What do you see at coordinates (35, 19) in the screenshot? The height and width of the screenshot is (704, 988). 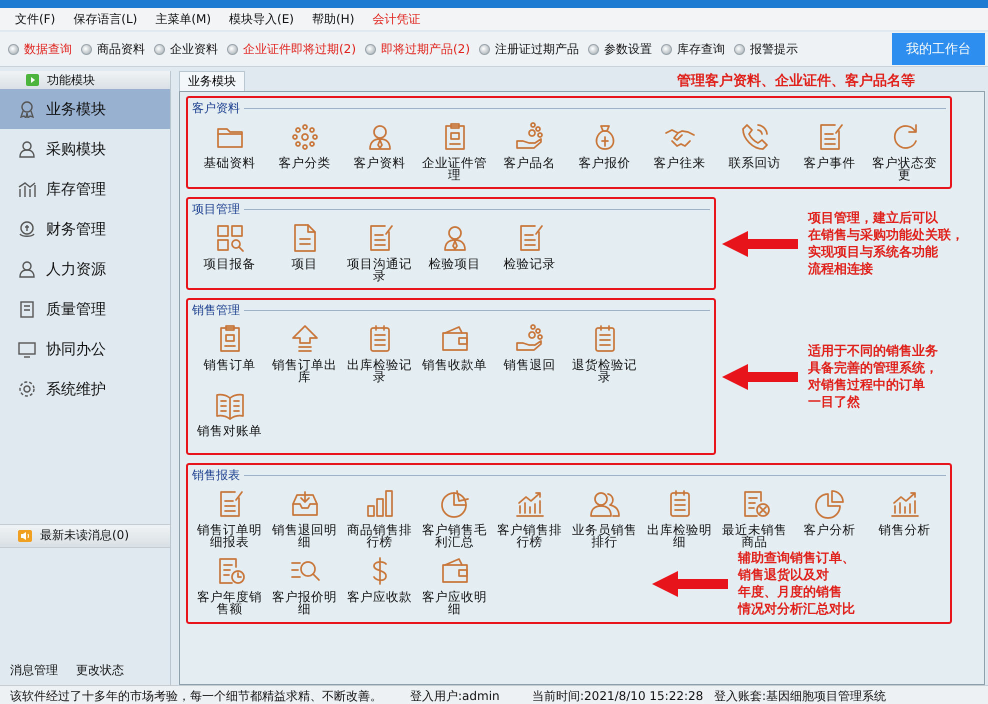 I see `menu-item: 文件(F)` at bounding box center [35, 19].